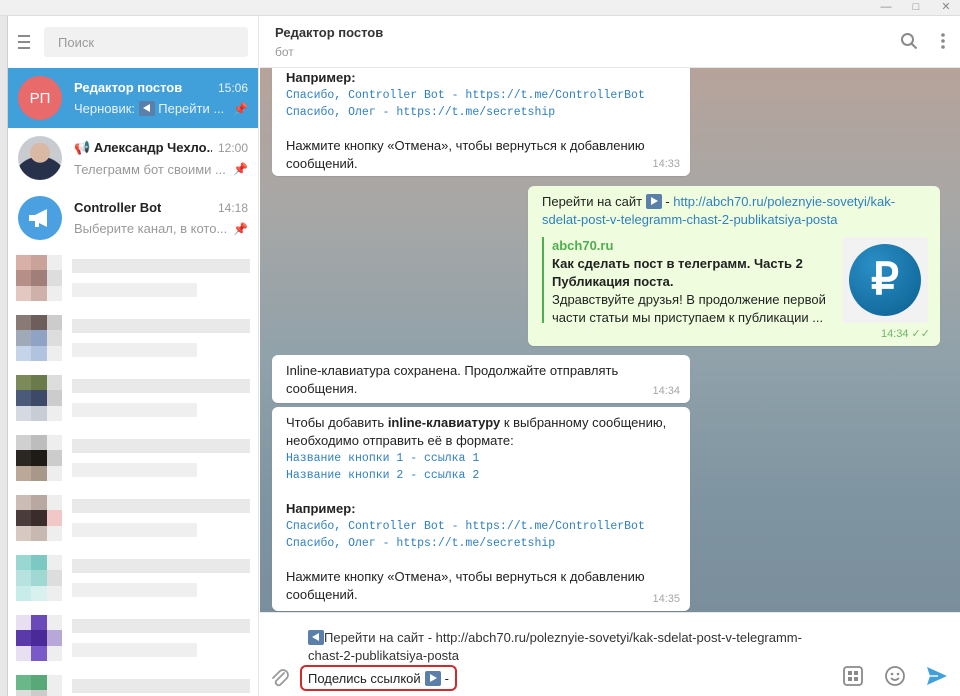  Describe the element at coordinates (118, 207) in the screenshot. I see `chat-name: Controller Bot` at that location.